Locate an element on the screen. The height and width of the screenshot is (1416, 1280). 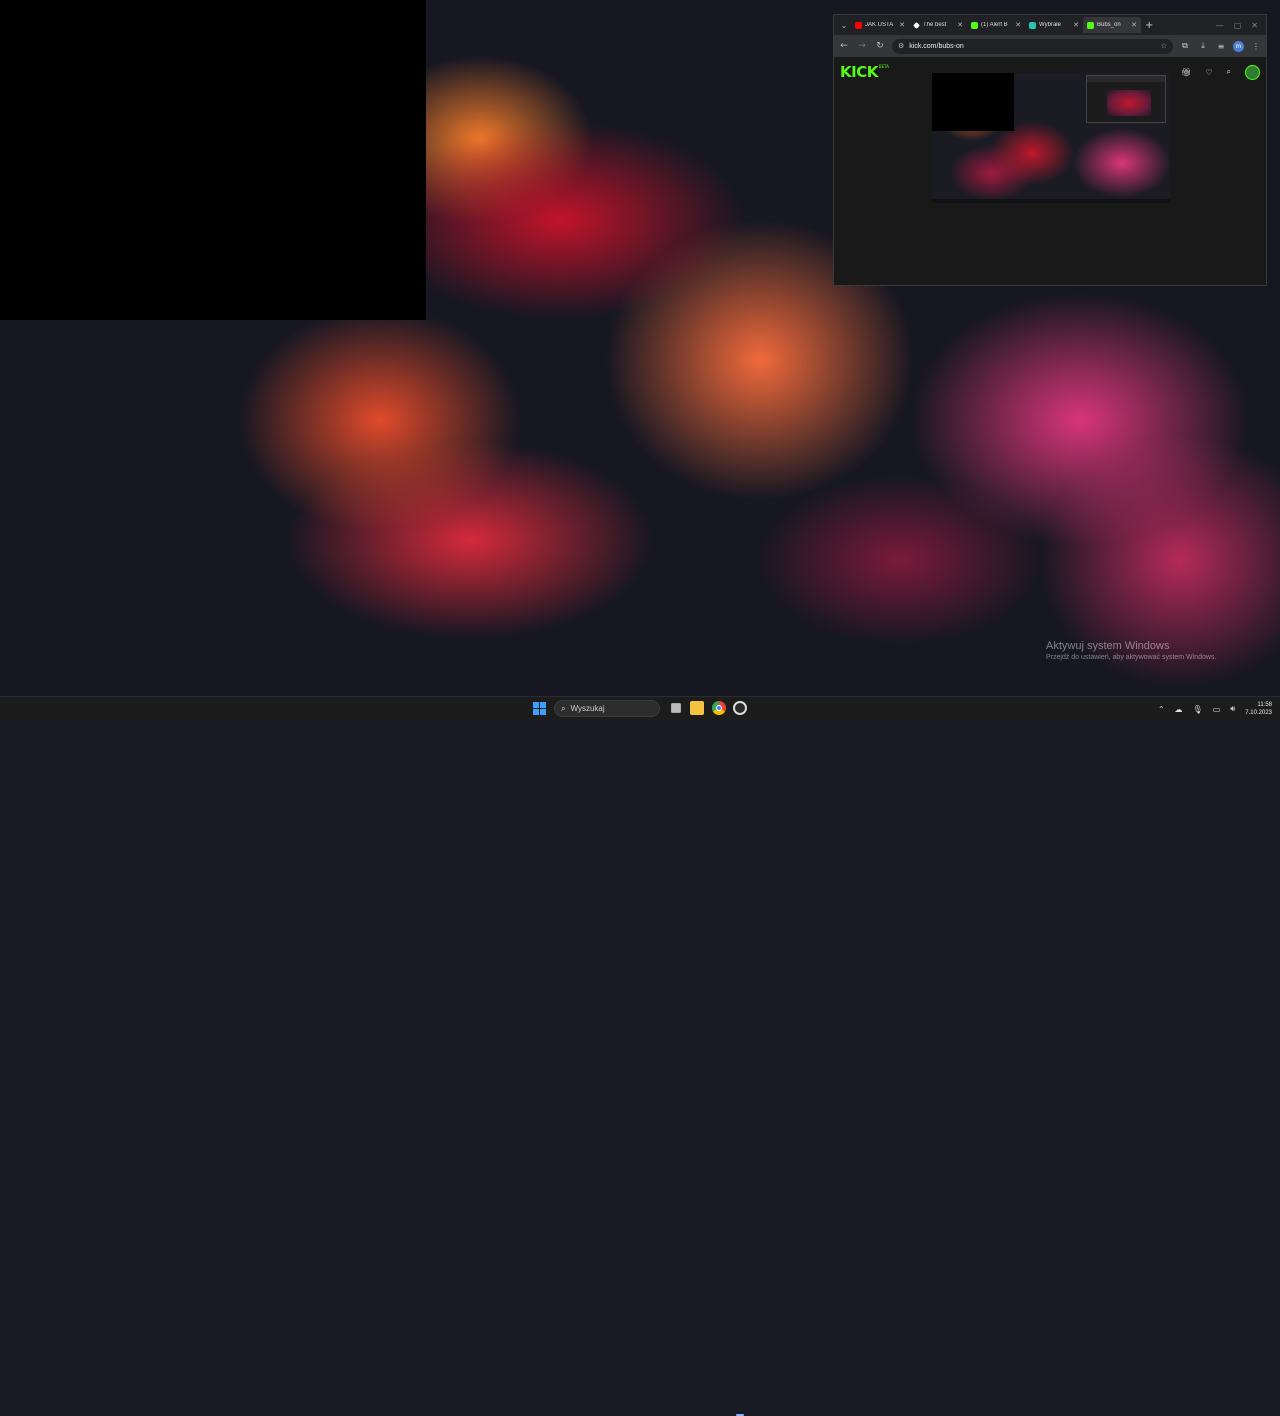
microphone-icon: 🎙︎ is located at coordinates (1198, 709).